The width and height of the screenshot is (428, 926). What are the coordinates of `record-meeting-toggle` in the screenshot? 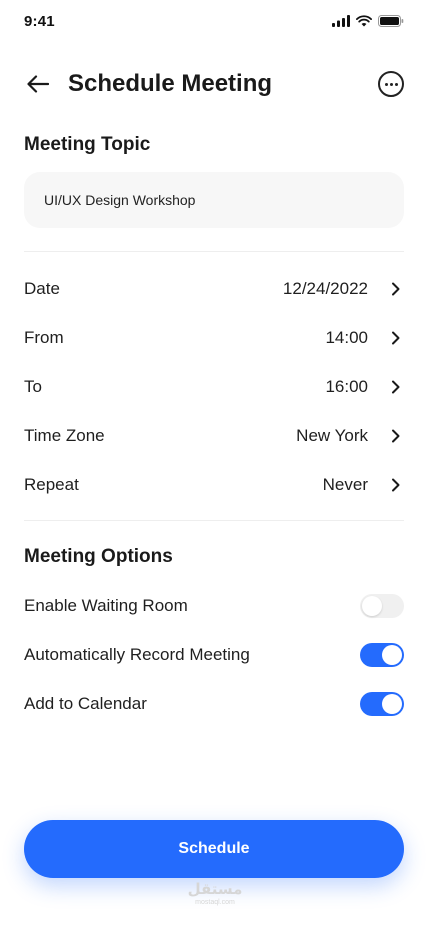 It's located at (382, 655).